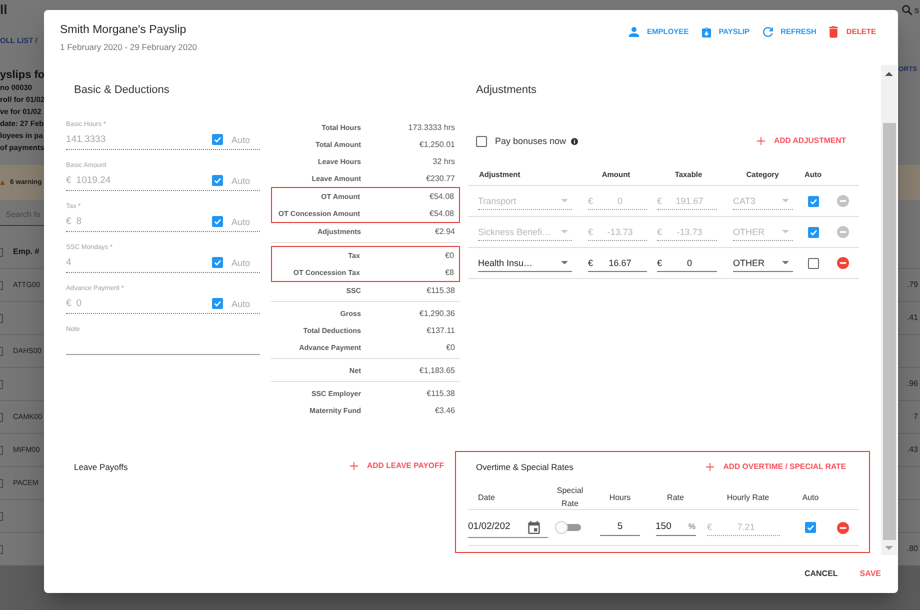 The width and height of the screenshot is (920, 610). What do you see at coordinates (4, 10) in the screenshot?
I see `app-title: ll` at bounding box center [4, 10].